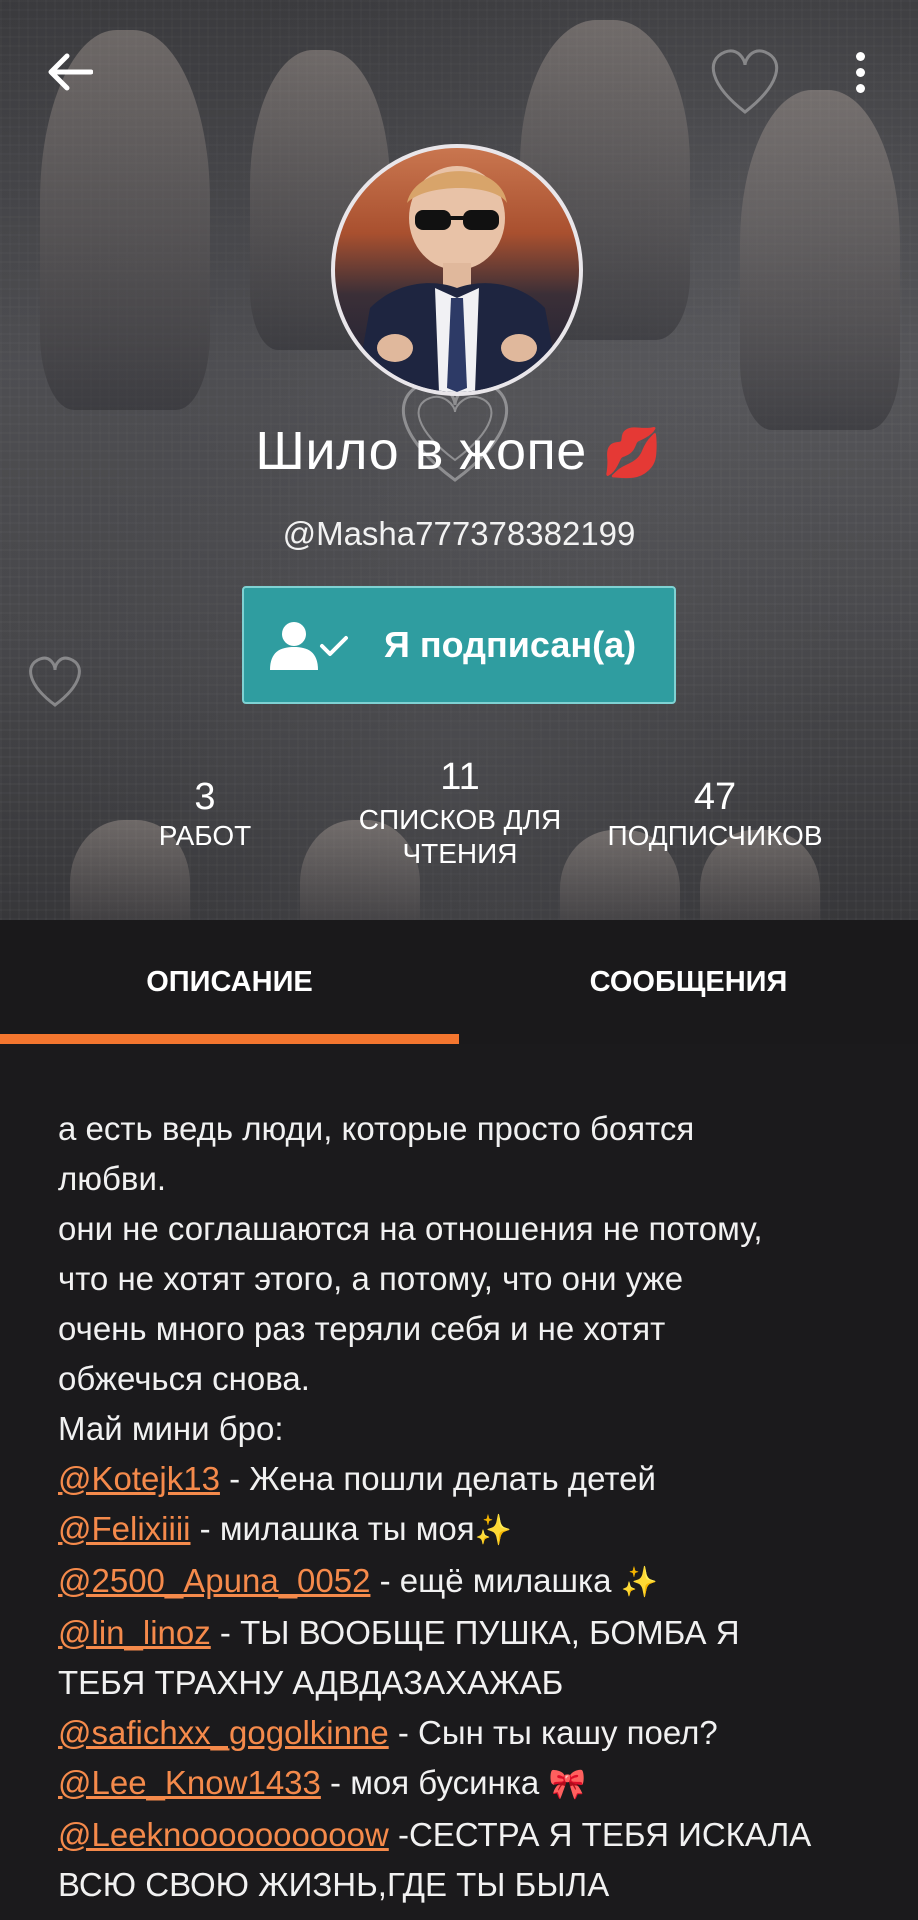 The image size is (918, 1920). Describe the element at coordinates (421, 451) in the screenshot. I see `profile-name-text: Шило в жопе` at that location.